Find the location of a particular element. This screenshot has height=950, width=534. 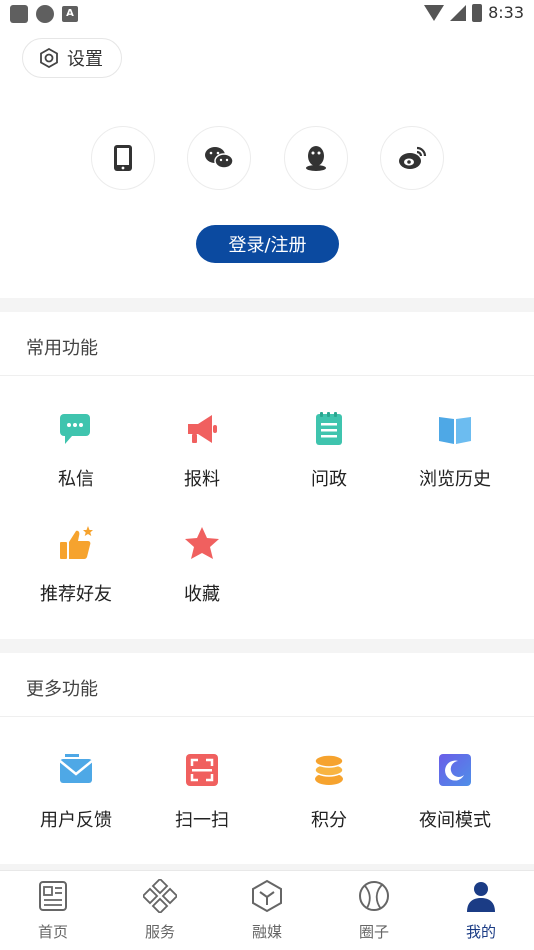

feature-label: 问政 is located at coordinates (329, 479).